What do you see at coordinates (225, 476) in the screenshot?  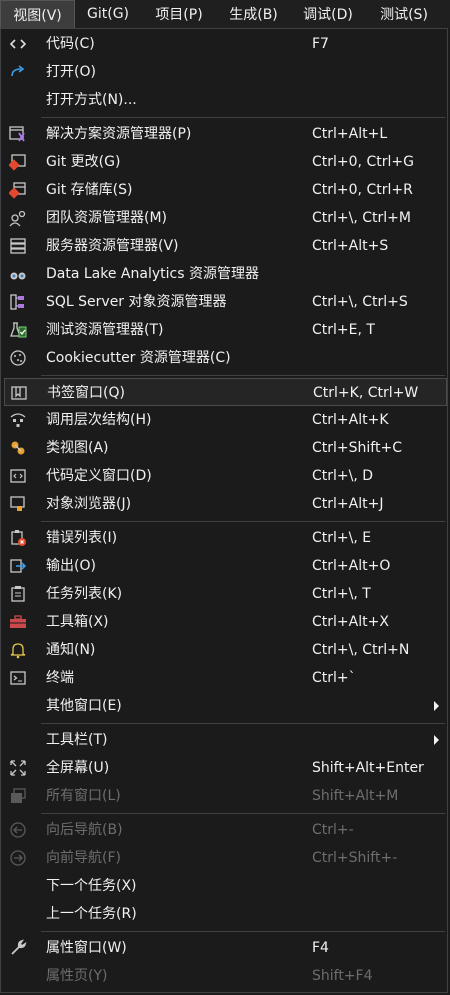 I see `menu-item-code-definition-window: 代码定义窗口(D) Ctrl+\, D` at bounding box center [225, 476].